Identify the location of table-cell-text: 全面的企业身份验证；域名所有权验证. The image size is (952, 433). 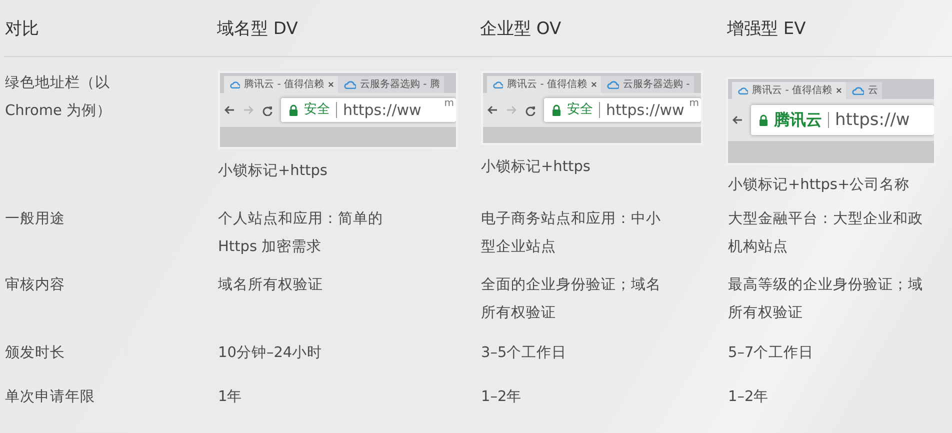
(571, 299).